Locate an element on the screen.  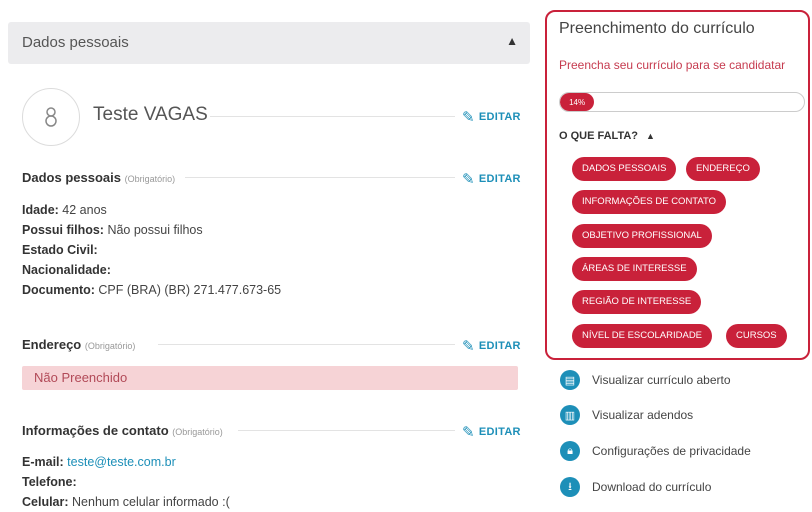
missing-title: O QUE FALTA? is located at coordinates (599, 136).